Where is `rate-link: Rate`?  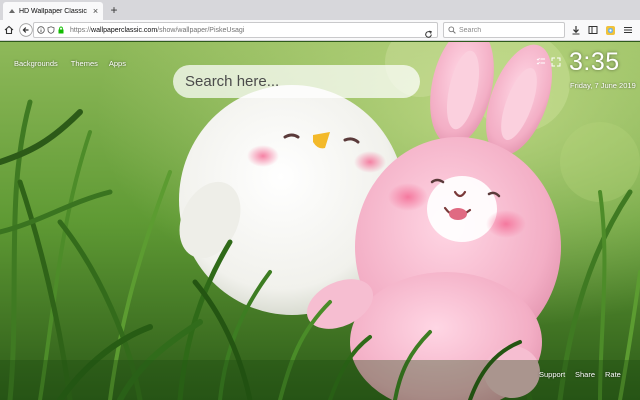
rate-link: Rate is located at coordinates (613, 374).